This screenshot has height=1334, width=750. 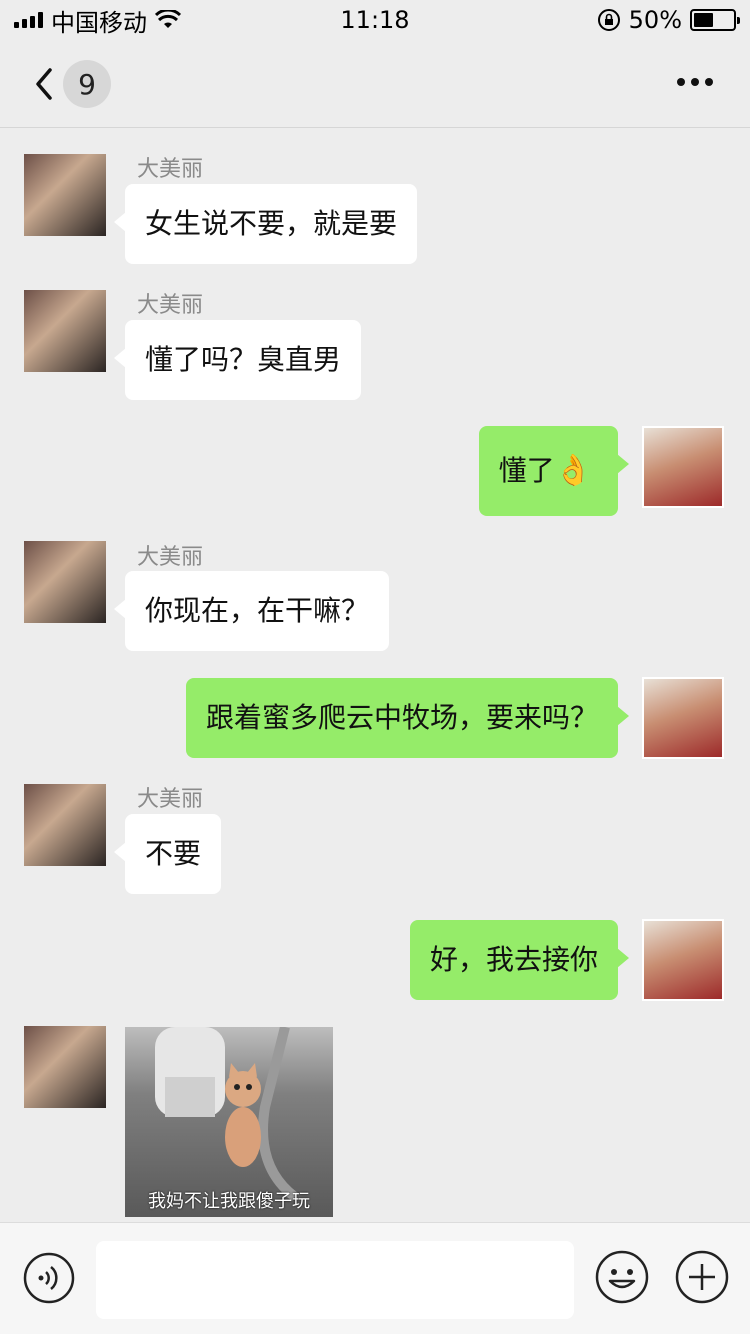 What do you see at coordinates (229, 1201) in the screenshot?
I see `image-caption: 我妈不让我跟傻子玩` at bounding box center [229, 1201].